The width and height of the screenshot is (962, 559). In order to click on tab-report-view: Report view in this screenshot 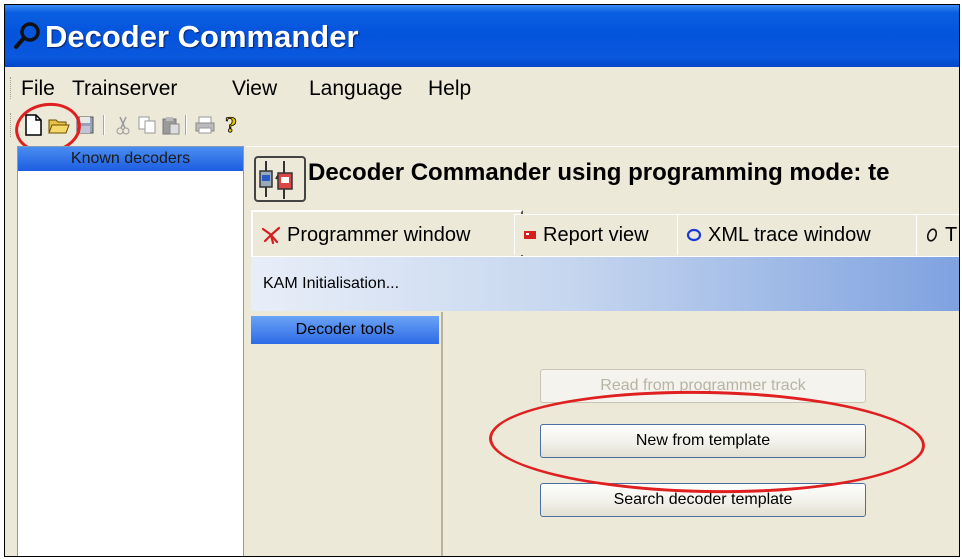, I will do `click(599, 234)`.